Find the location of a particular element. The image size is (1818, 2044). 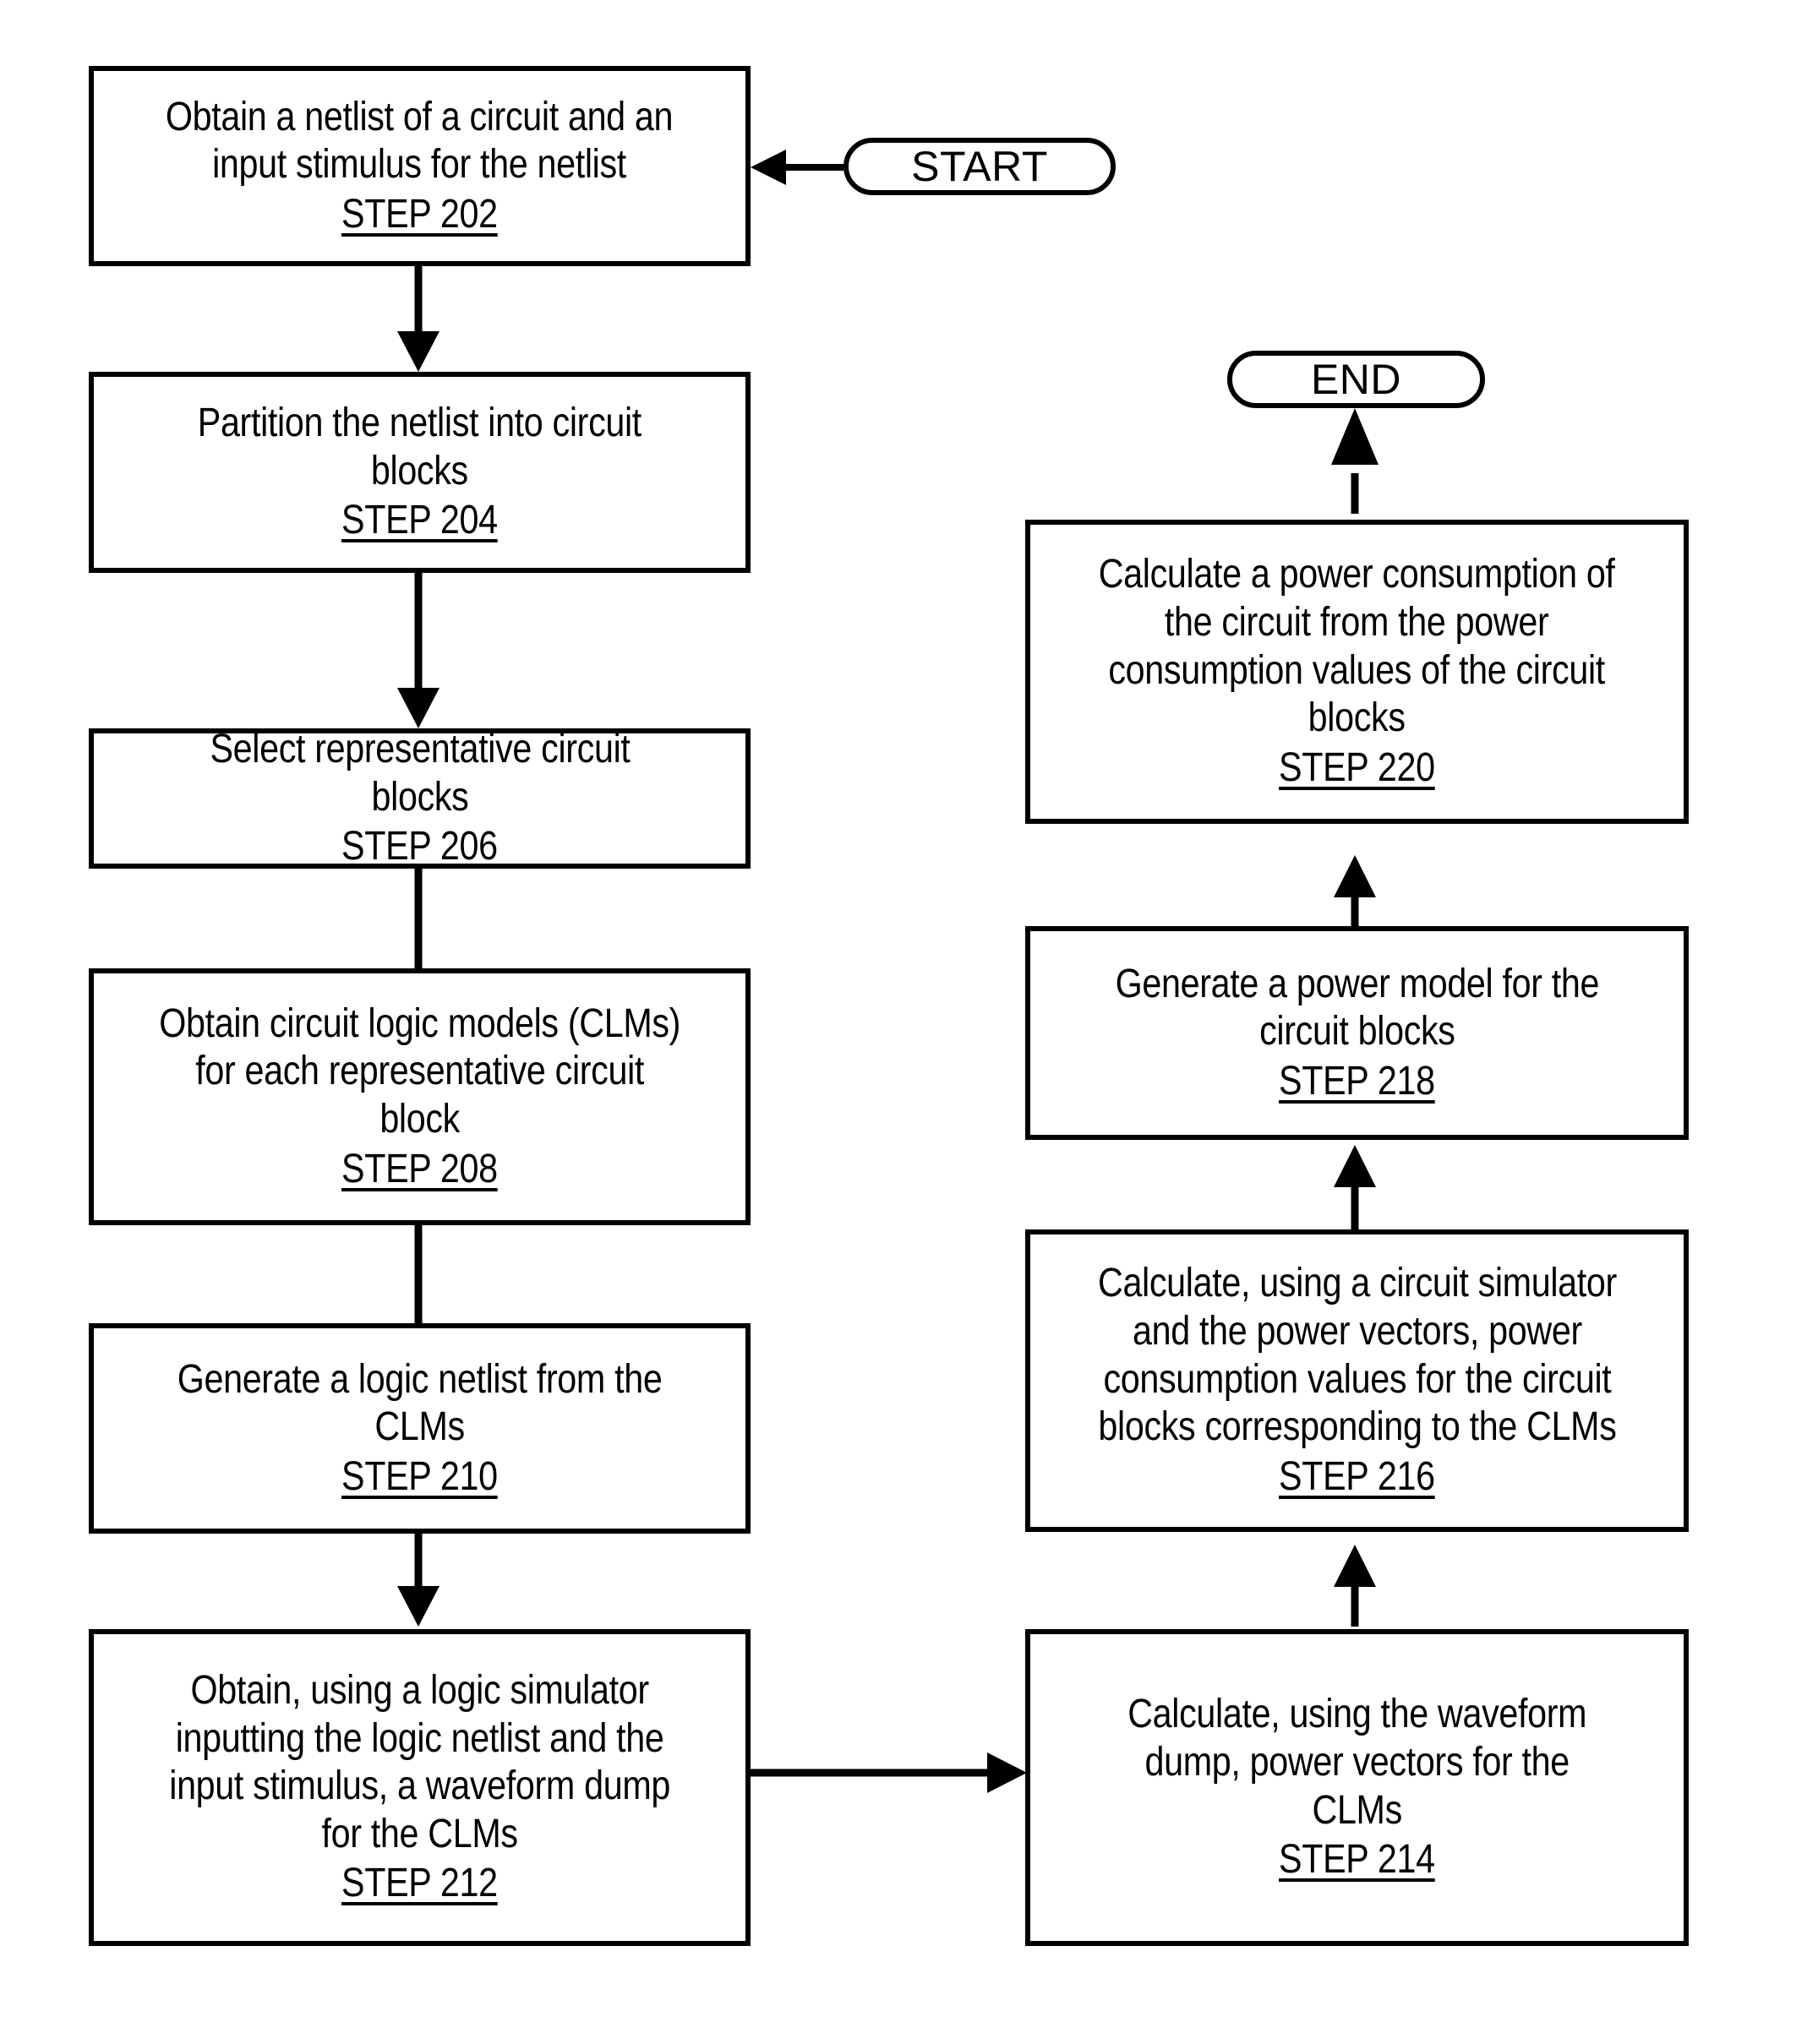

step210-step-label: STEP 210 is located at coordinates (419, 1476).